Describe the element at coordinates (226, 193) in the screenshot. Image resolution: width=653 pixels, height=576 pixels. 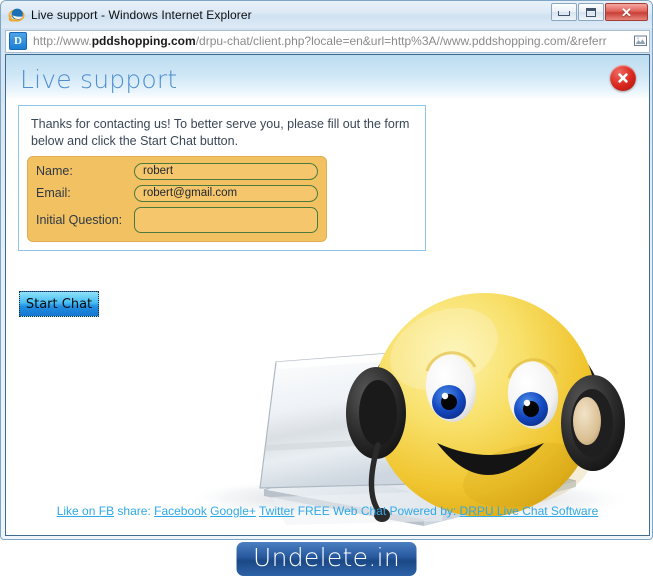
I see `email-field` at that location.